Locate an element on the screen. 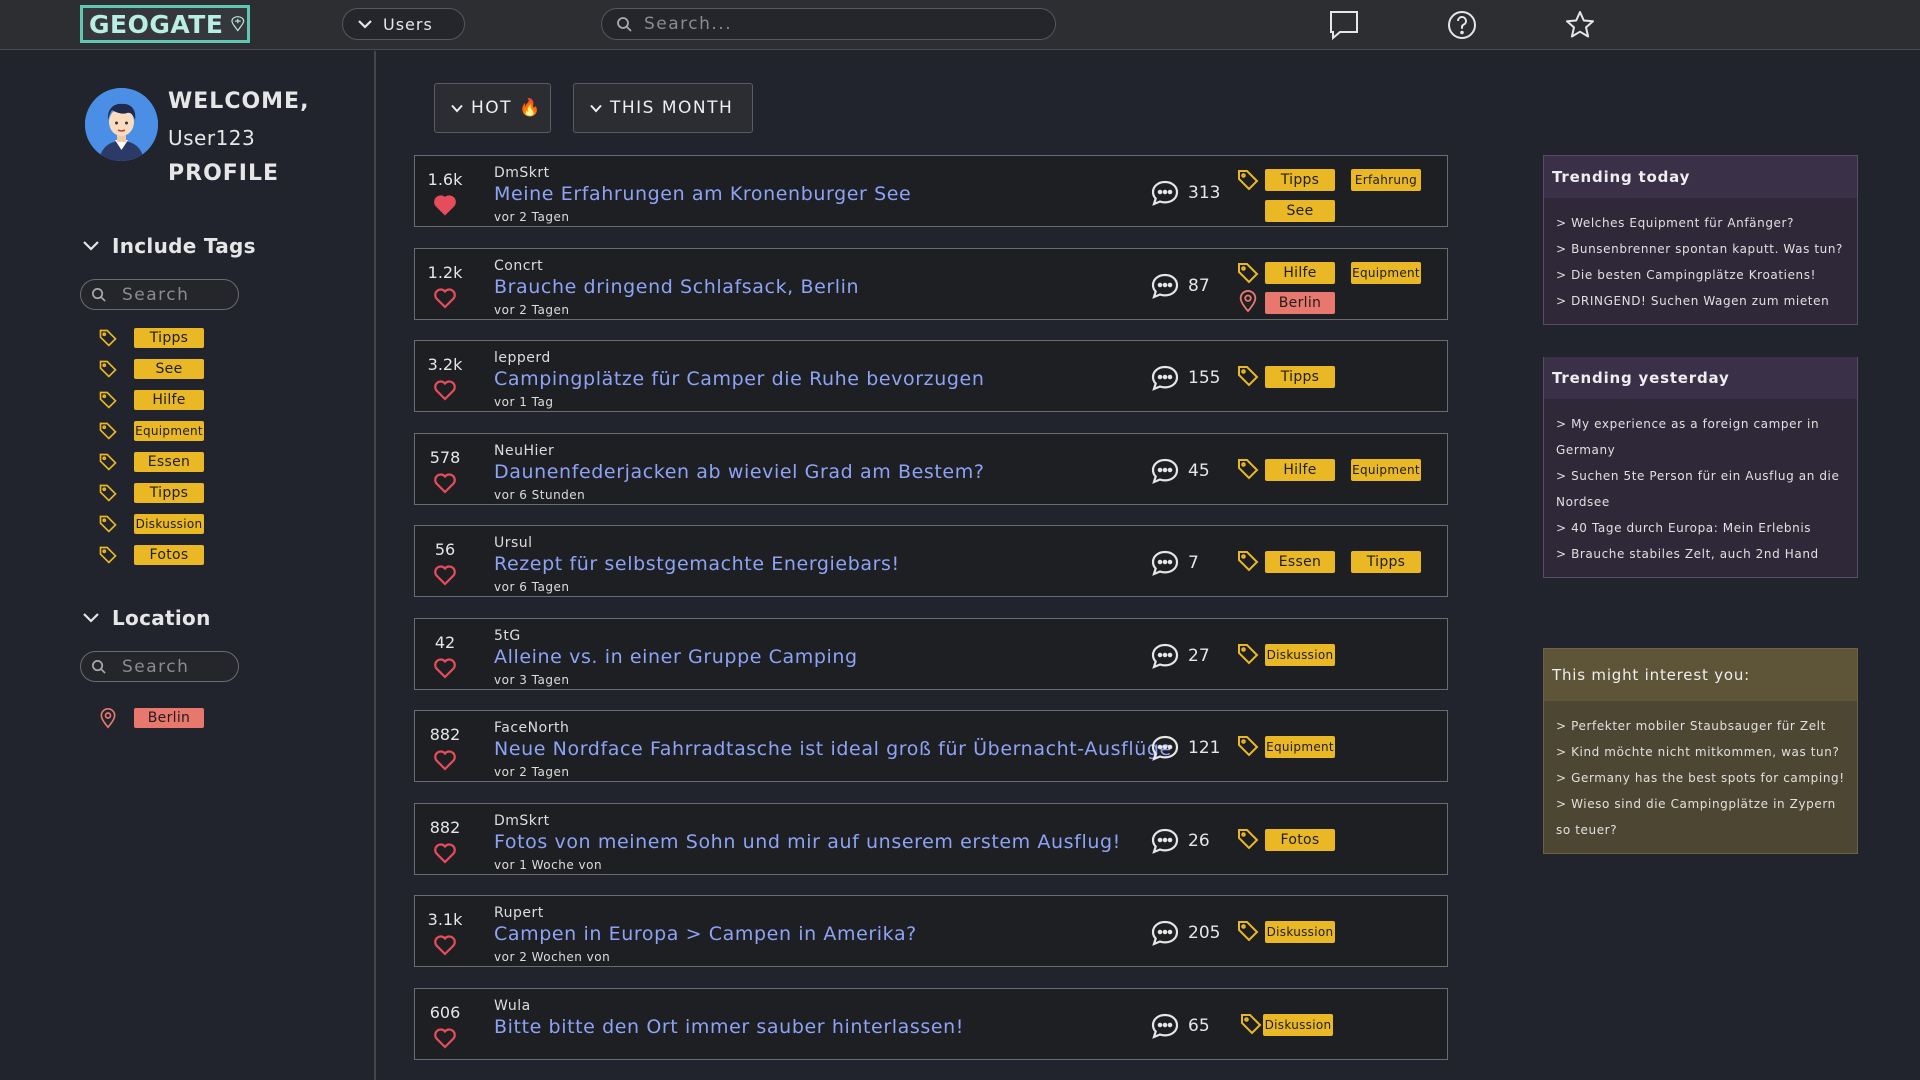 The image size is (1920, 1080). panel-link: > Kind möchte nicht mitkommen, was tun? is located at coordinates (1701, 752).